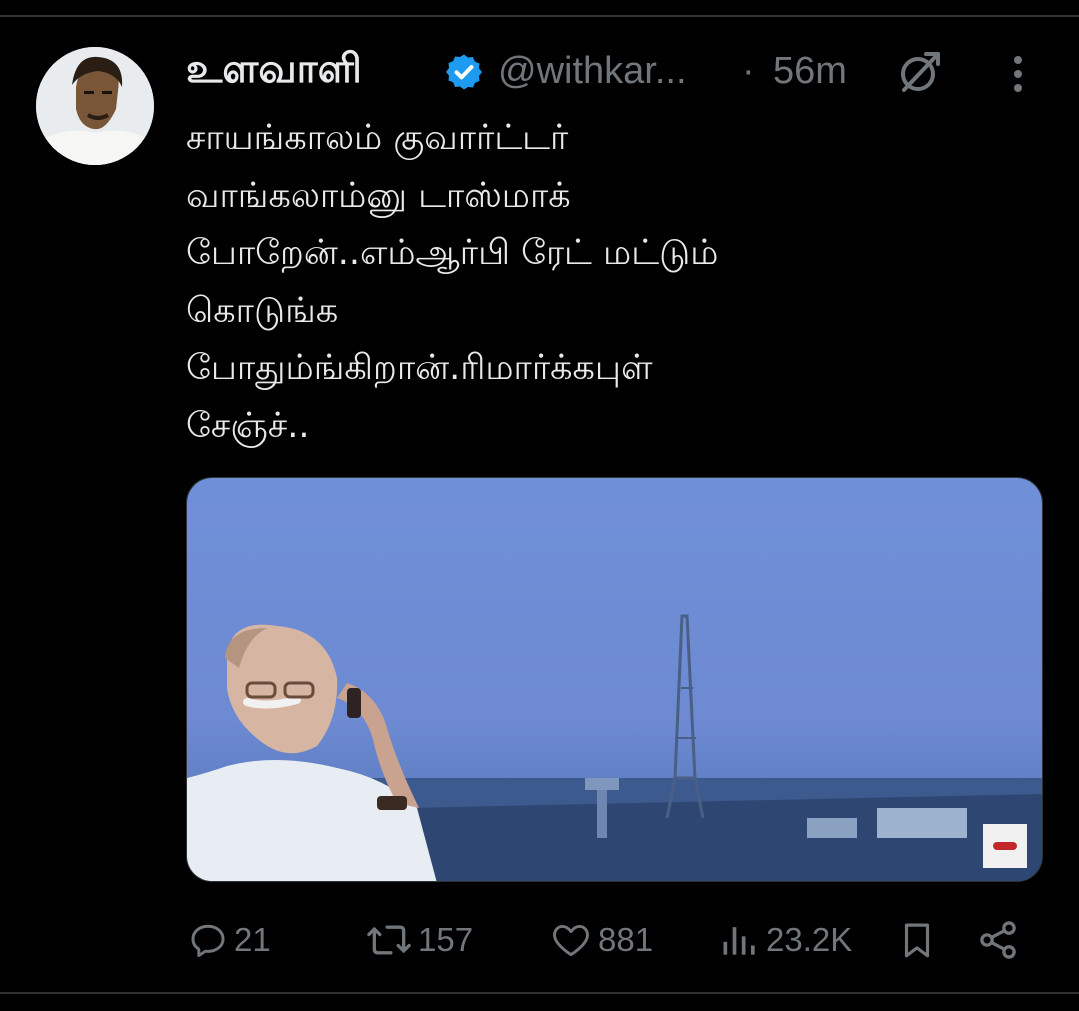 The width and height of the screenshot is (1079, 1011). I want to click on more-vertical-icon, so click(1018, 74).